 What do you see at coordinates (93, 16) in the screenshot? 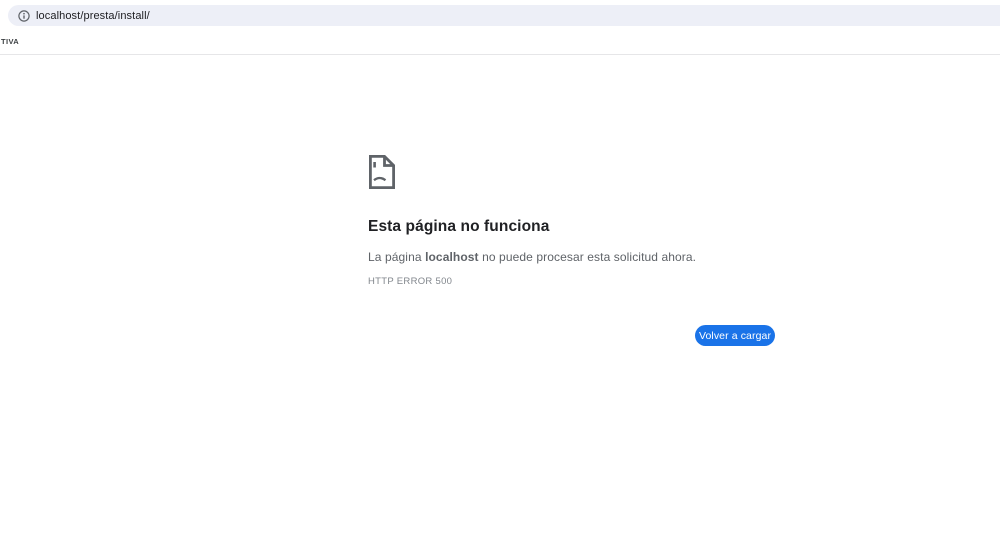
I see `url-text: localhost/presta/install/` at bounding box center [93, 16].